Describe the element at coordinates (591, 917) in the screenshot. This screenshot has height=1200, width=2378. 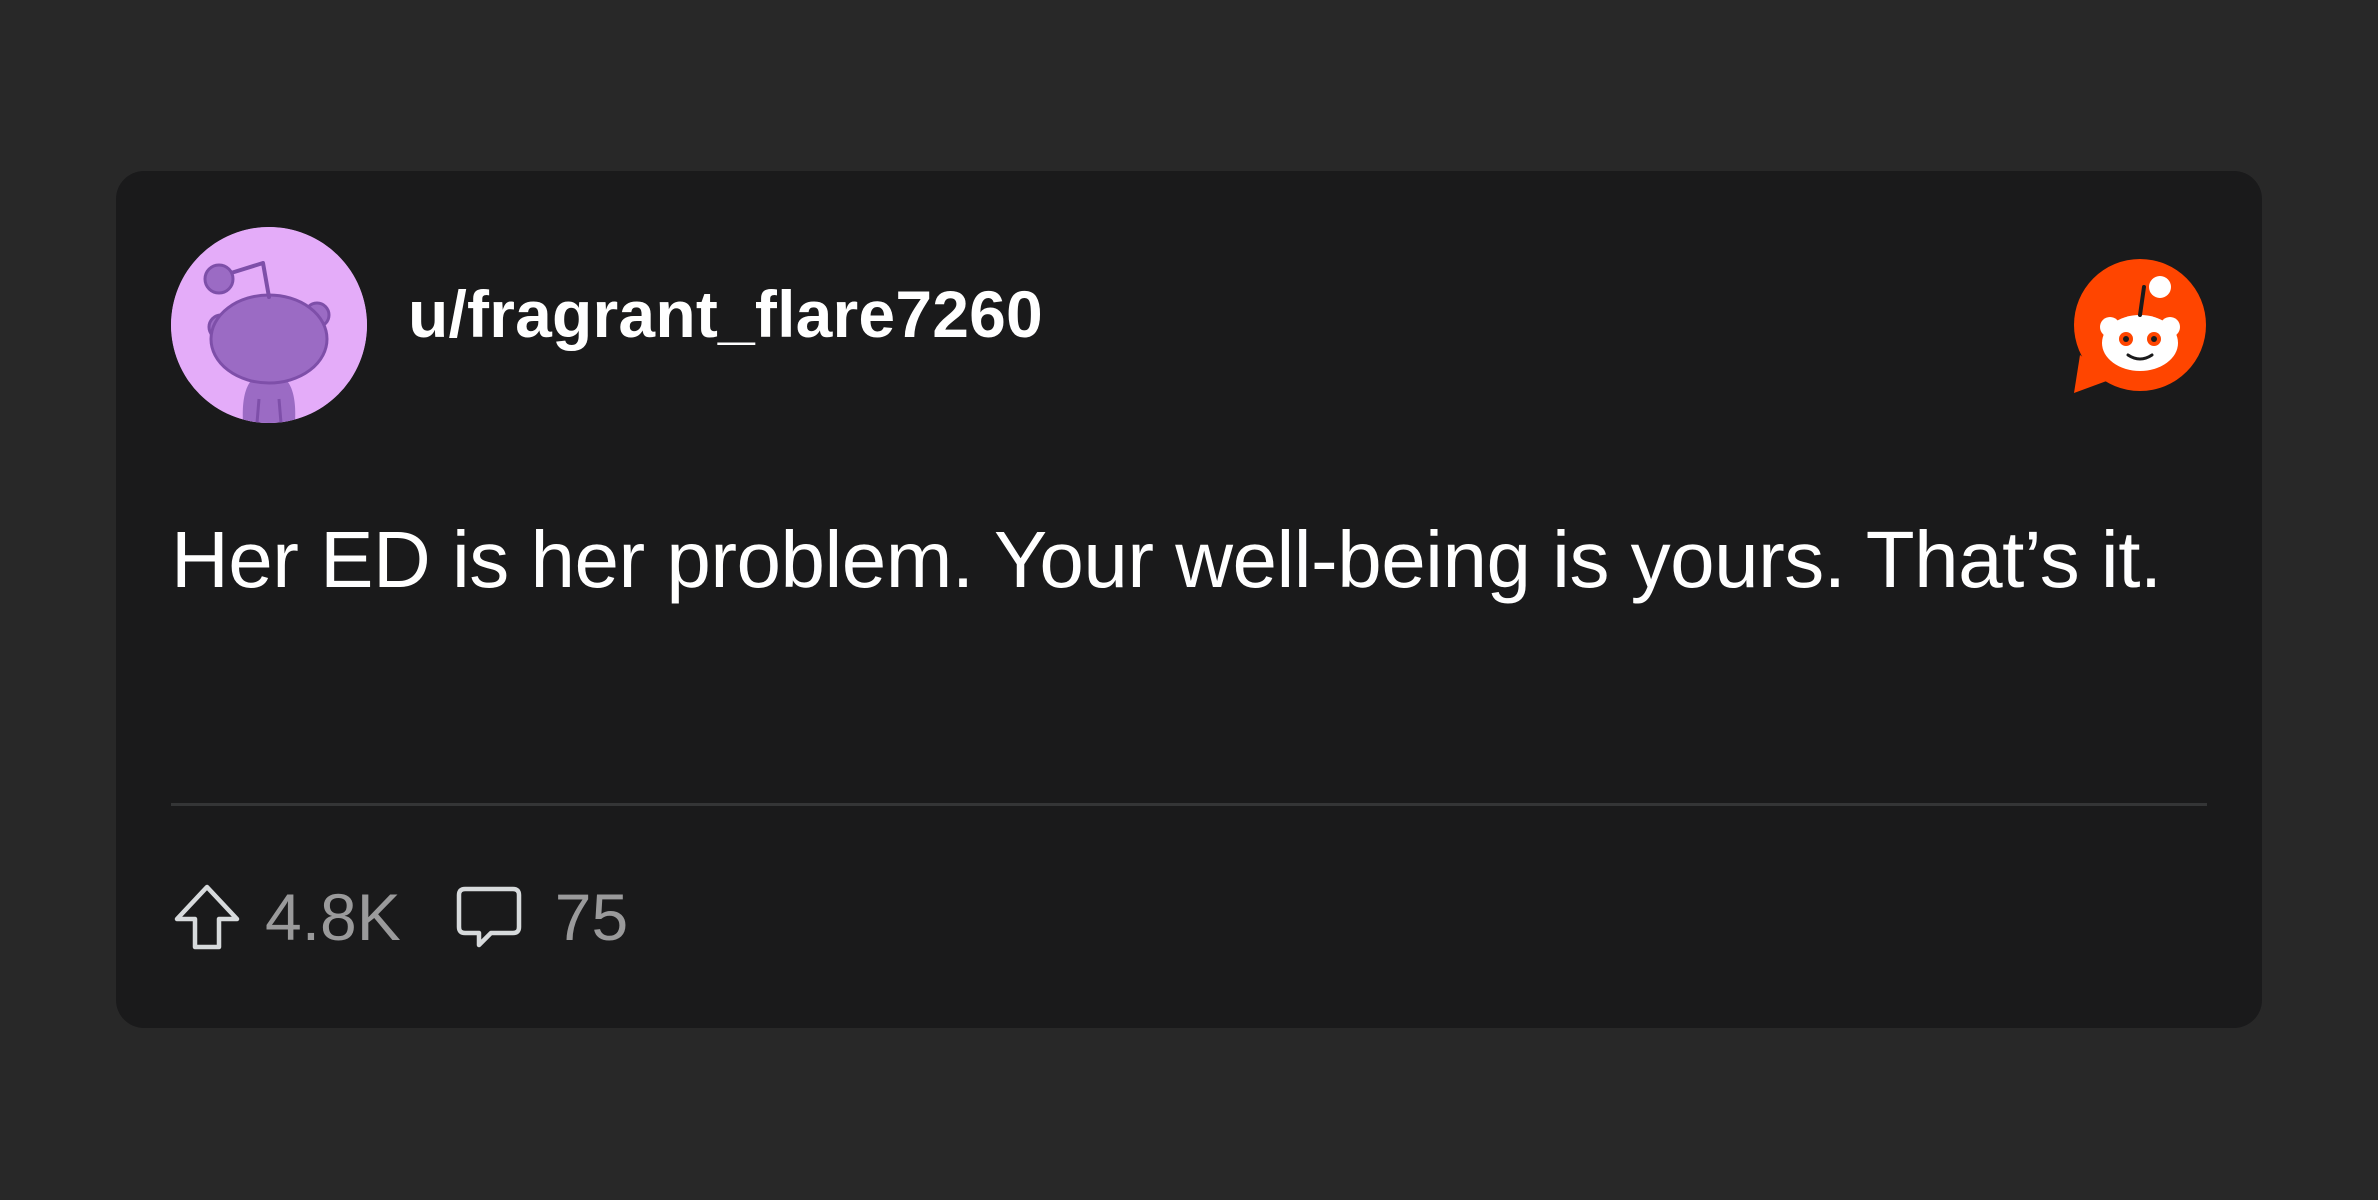
I see `comment-count: 75` at that location.